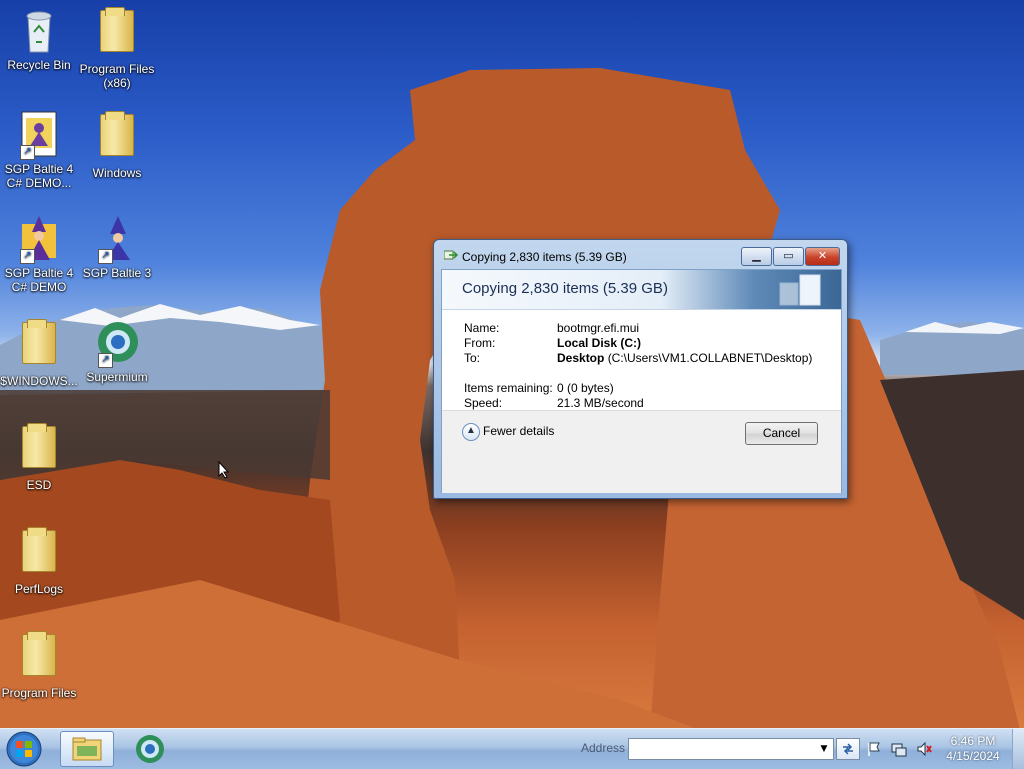 The image size is (1024, 769). I want to click on address-label: Address, so click(603, 748).